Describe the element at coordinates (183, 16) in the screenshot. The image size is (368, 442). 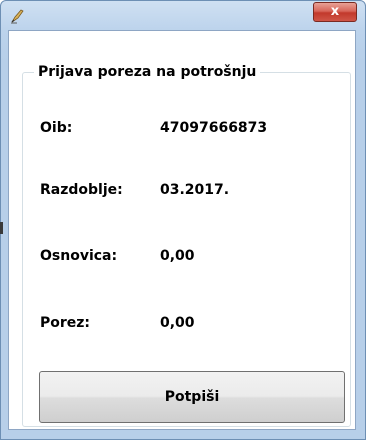
I see `title-bar: x` at that location.